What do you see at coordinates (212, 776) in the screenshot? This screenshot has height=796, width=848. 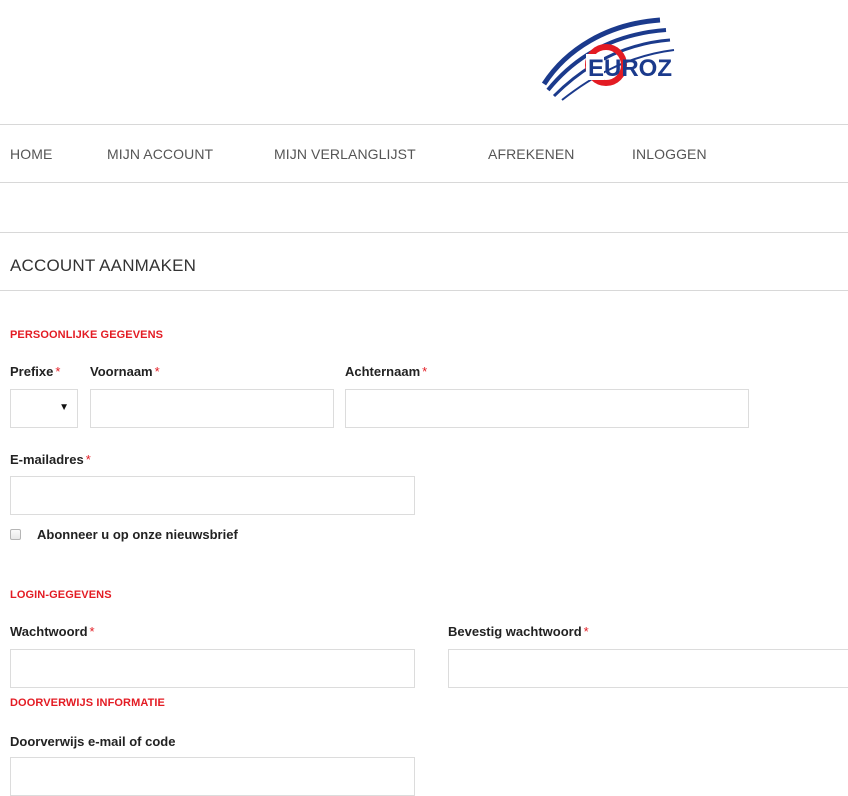 I see `referral-code-input` at bounding box center [212, 776].